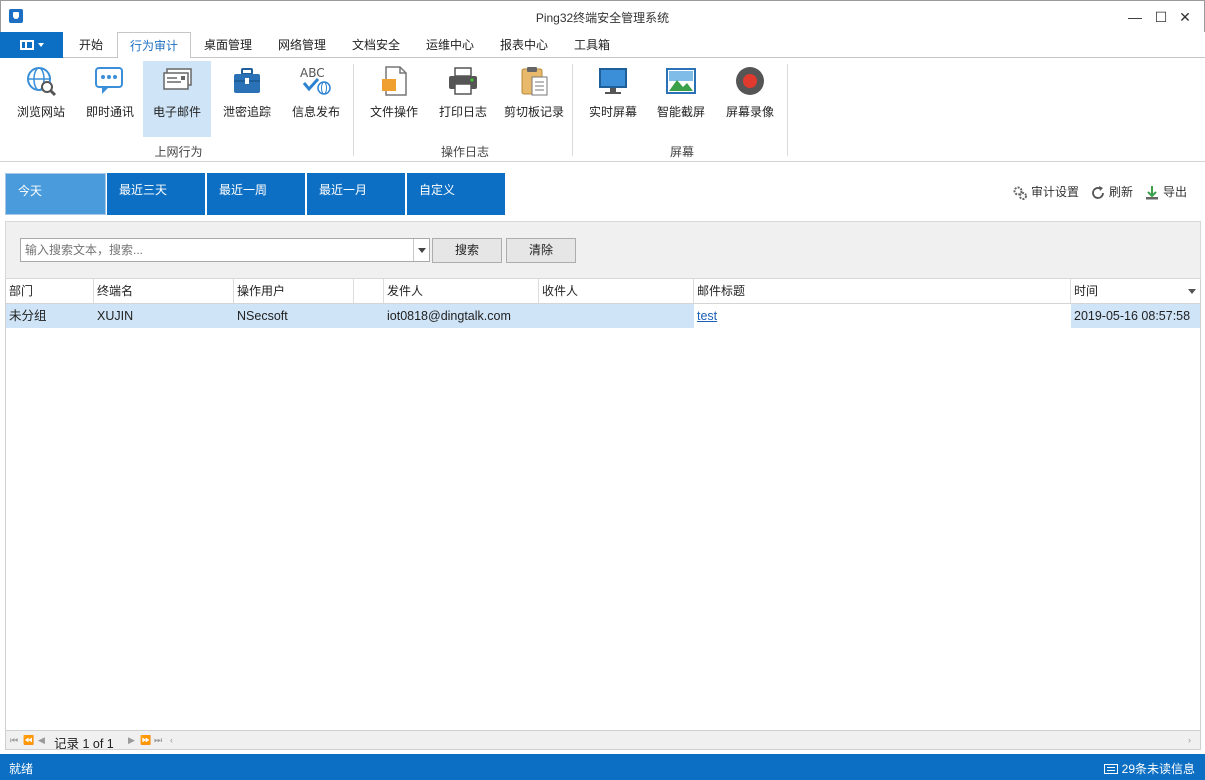 This screenshot has height=780, width=1205. Describe the element at coordinates (176, 112) in the screenshot. I see `email-label: 电子邮件` at that location.